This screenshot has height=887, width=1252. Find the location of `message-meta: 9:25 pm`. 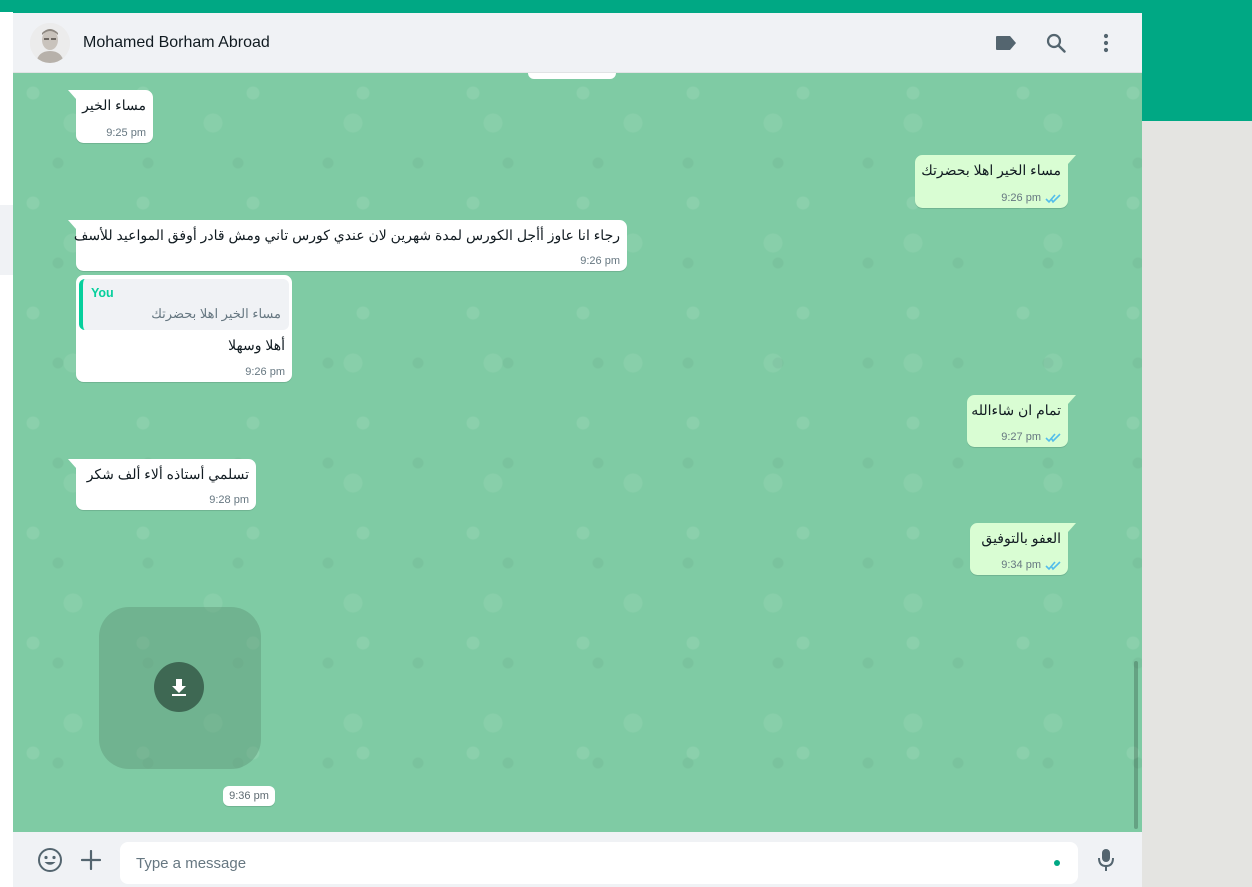

message-meta: 9:25 pm is located at coordinates (126, 133).